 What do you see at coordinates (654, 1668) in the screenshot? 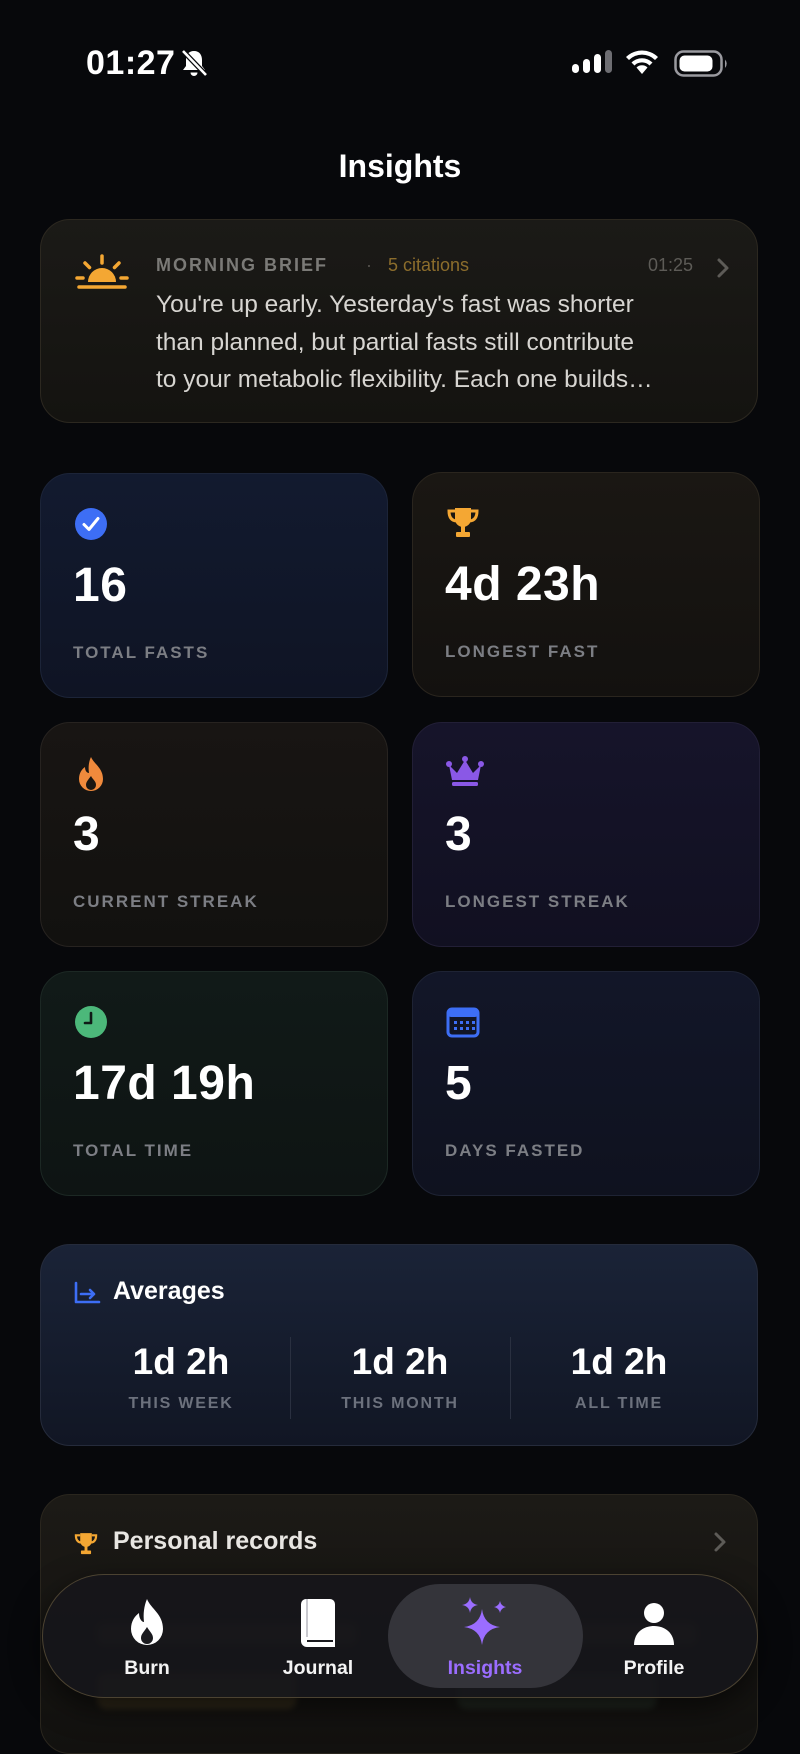
I see `tab-label: Profile` at bounding box center [654, 1668].